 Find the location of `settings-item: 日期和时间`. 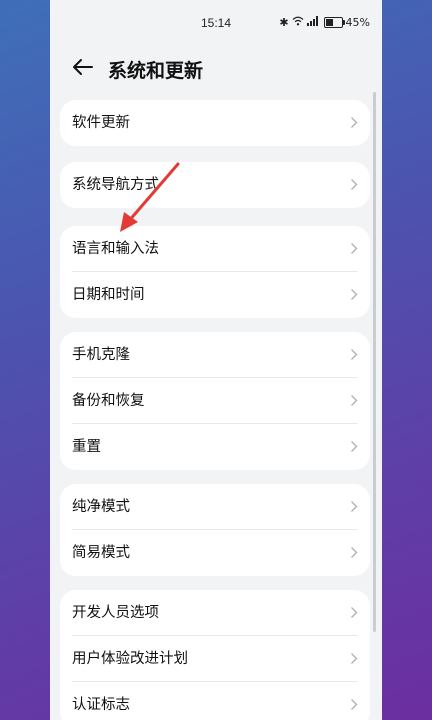

settings-item: 日期和时间 is located at coordinates (215, 295).